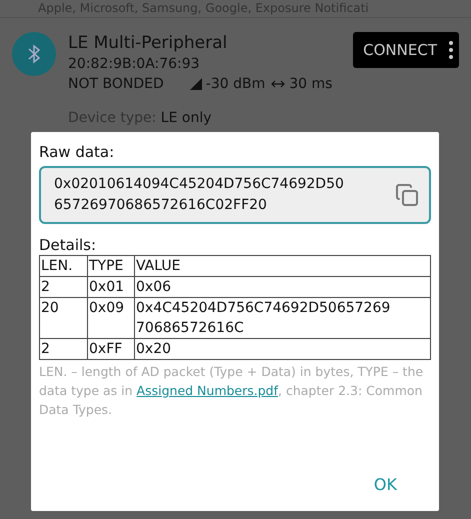 The width and height of the screenshot is (471, 519). What do you see at coordinates (385, 485) in the screenshot?
I see `ok-button: OK` at bounding box center [385, 485].